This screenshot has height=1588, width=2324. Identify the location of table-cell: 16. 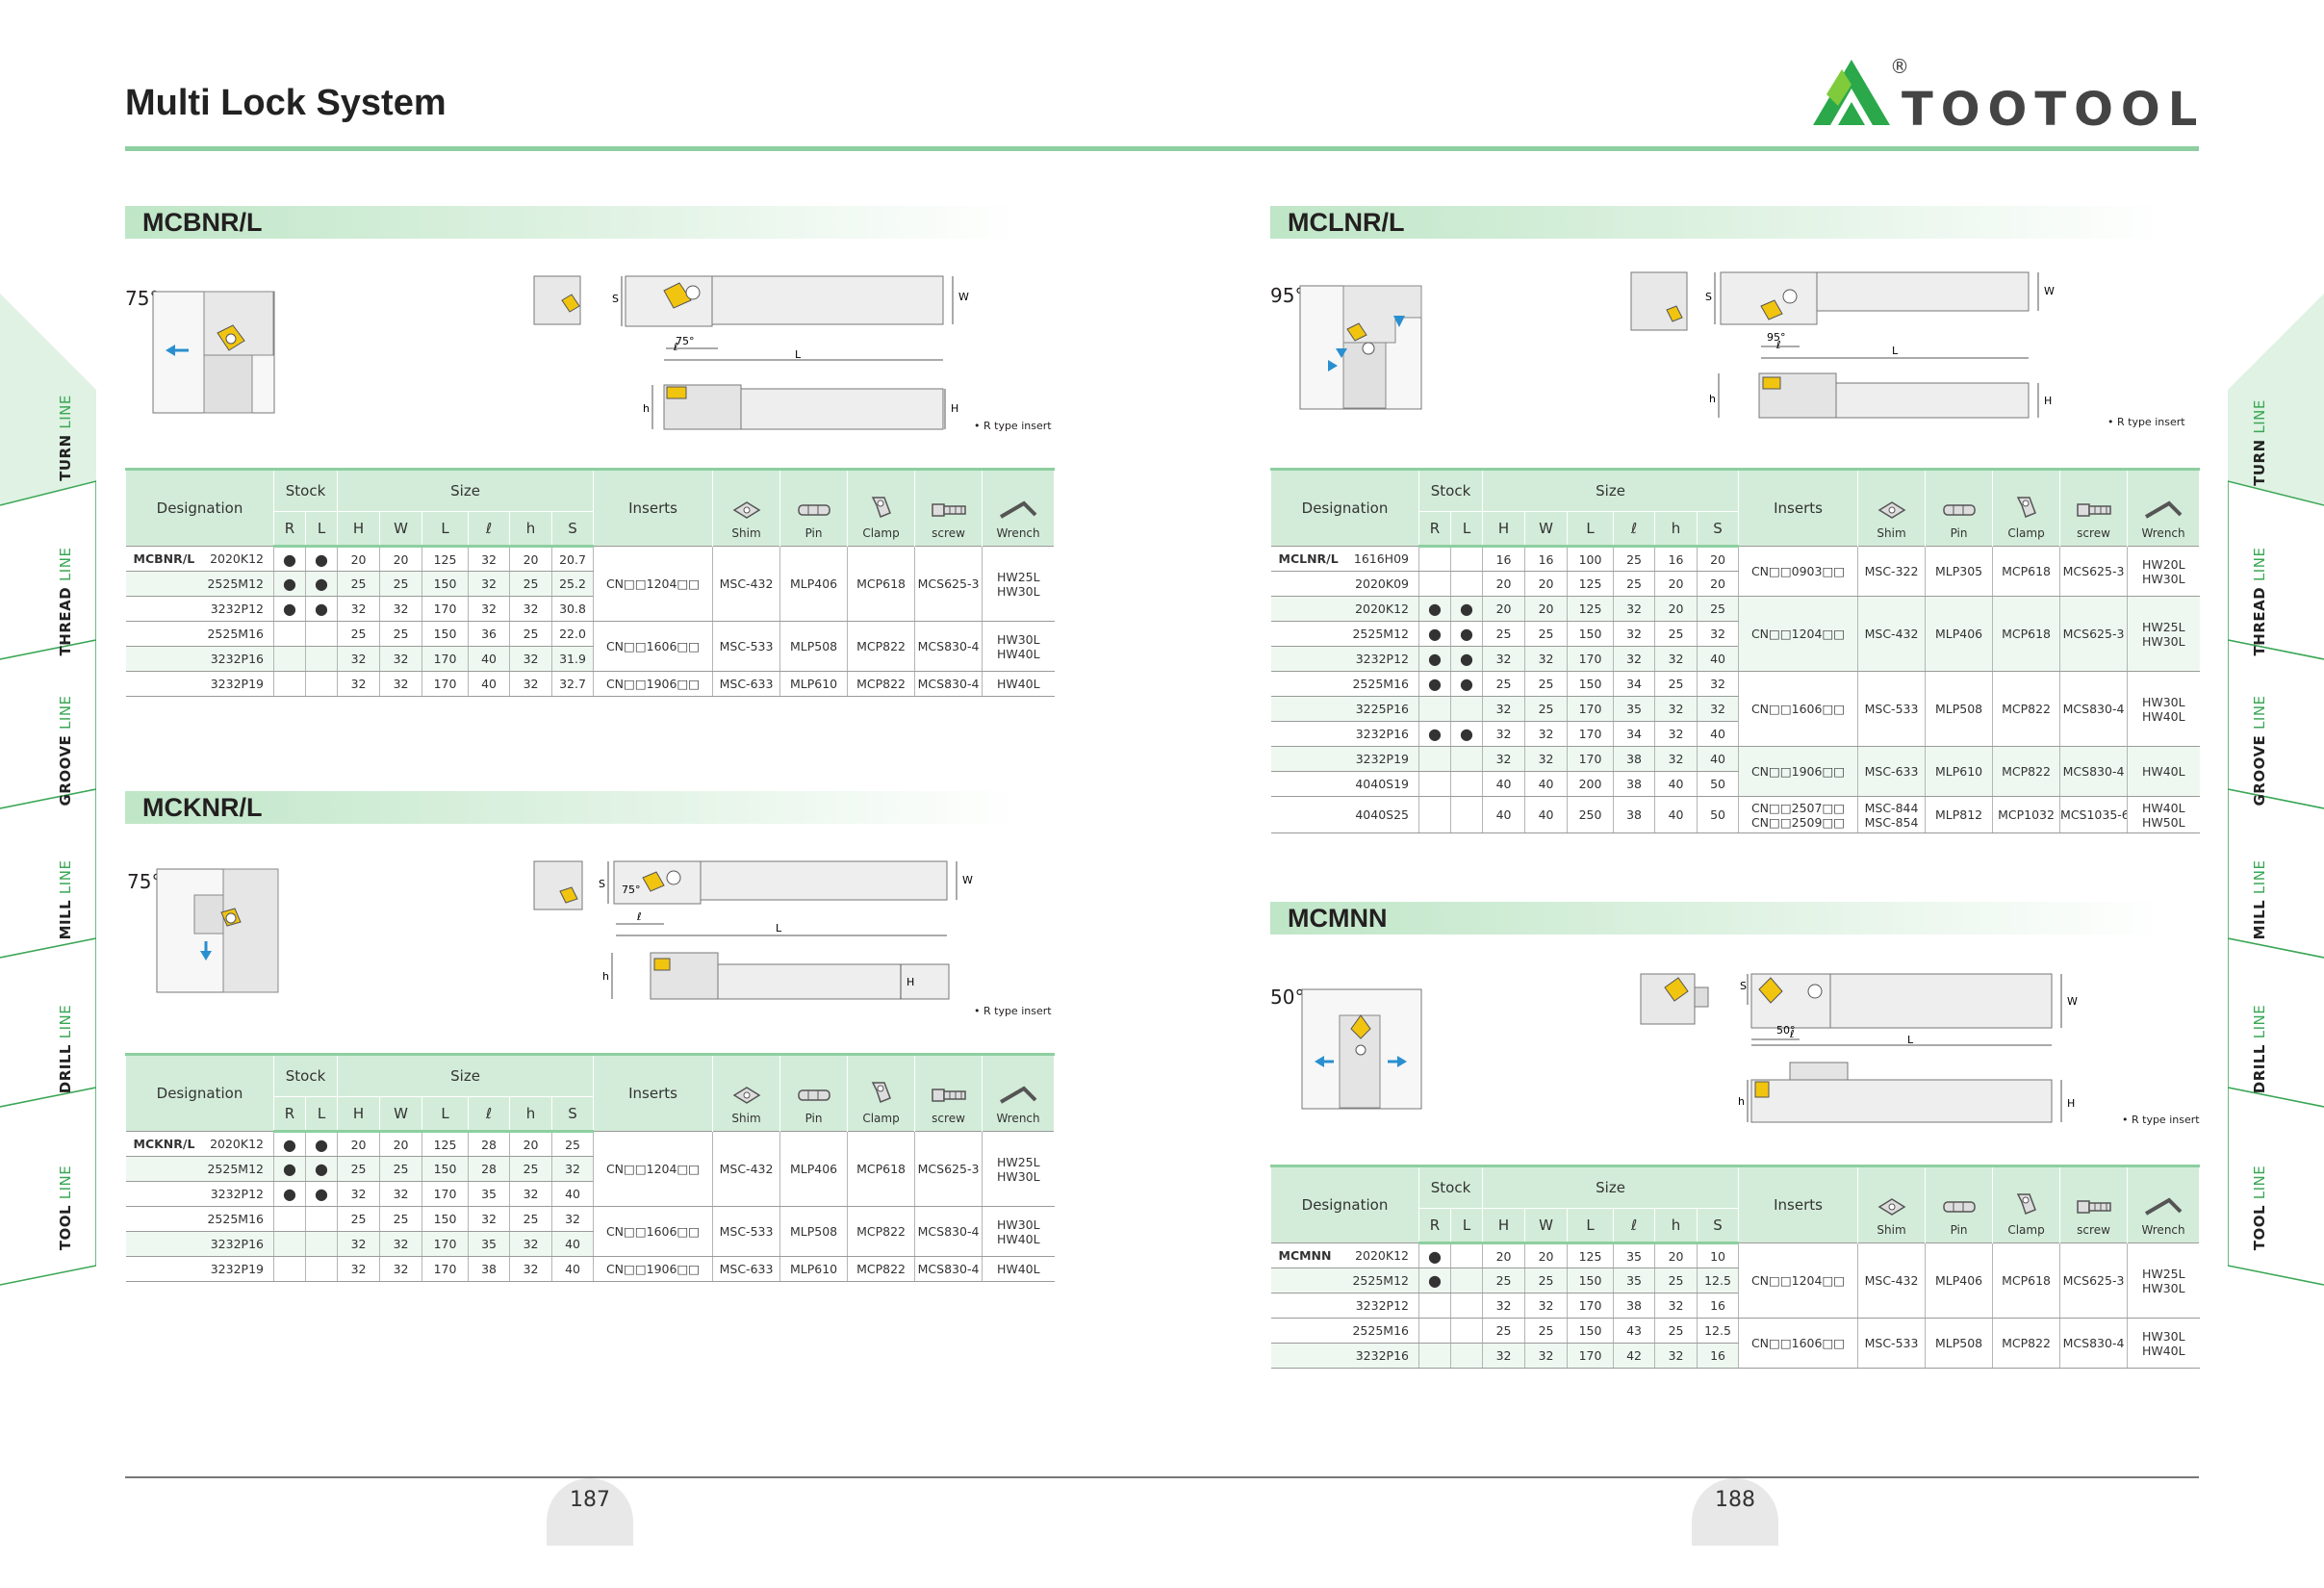
(1718, 1356).